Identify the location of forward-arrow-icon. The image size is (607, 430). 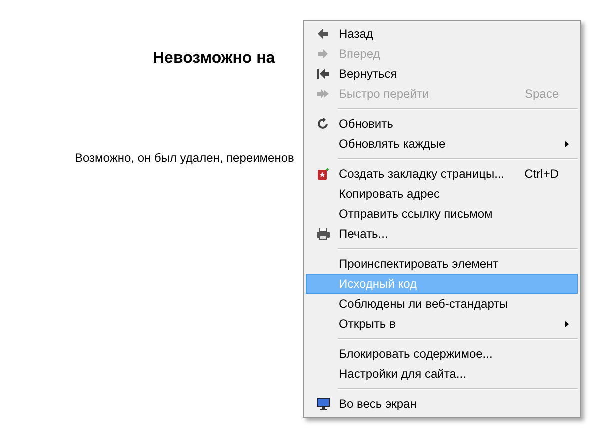
(323, 54).